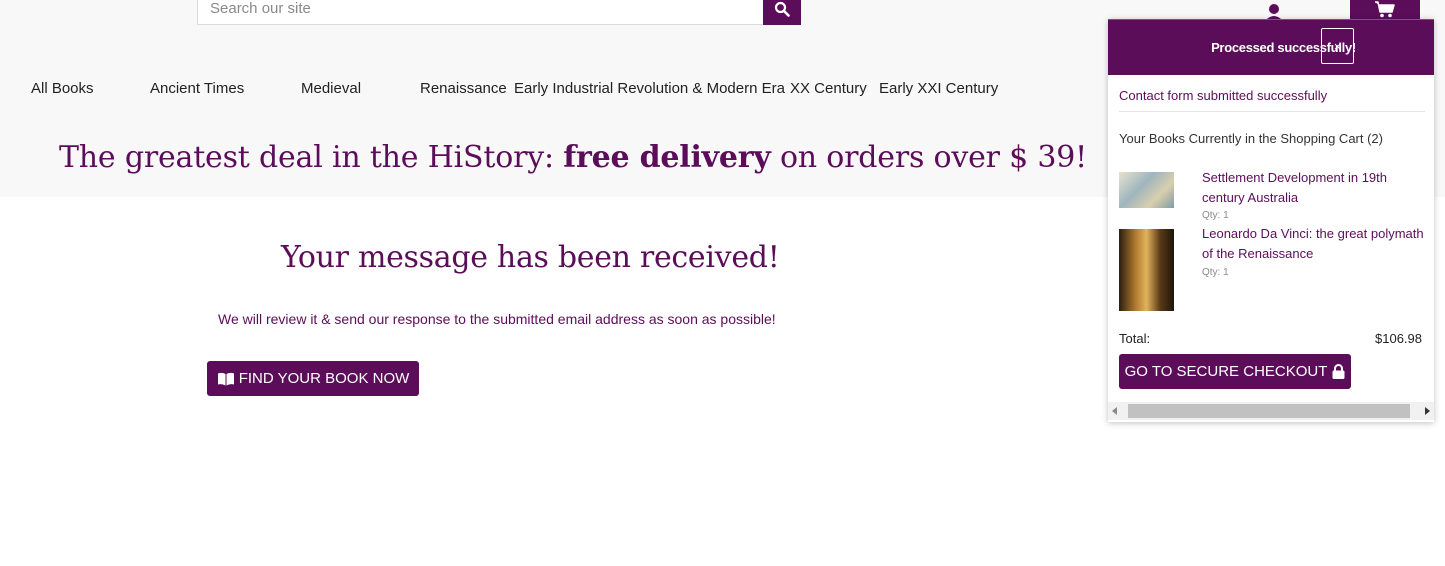 The image size is (1445, 566). Describe the element at coordinates (828, 88) in the screenshot. I see `nav-item-xx-century: XX Century` at that location.